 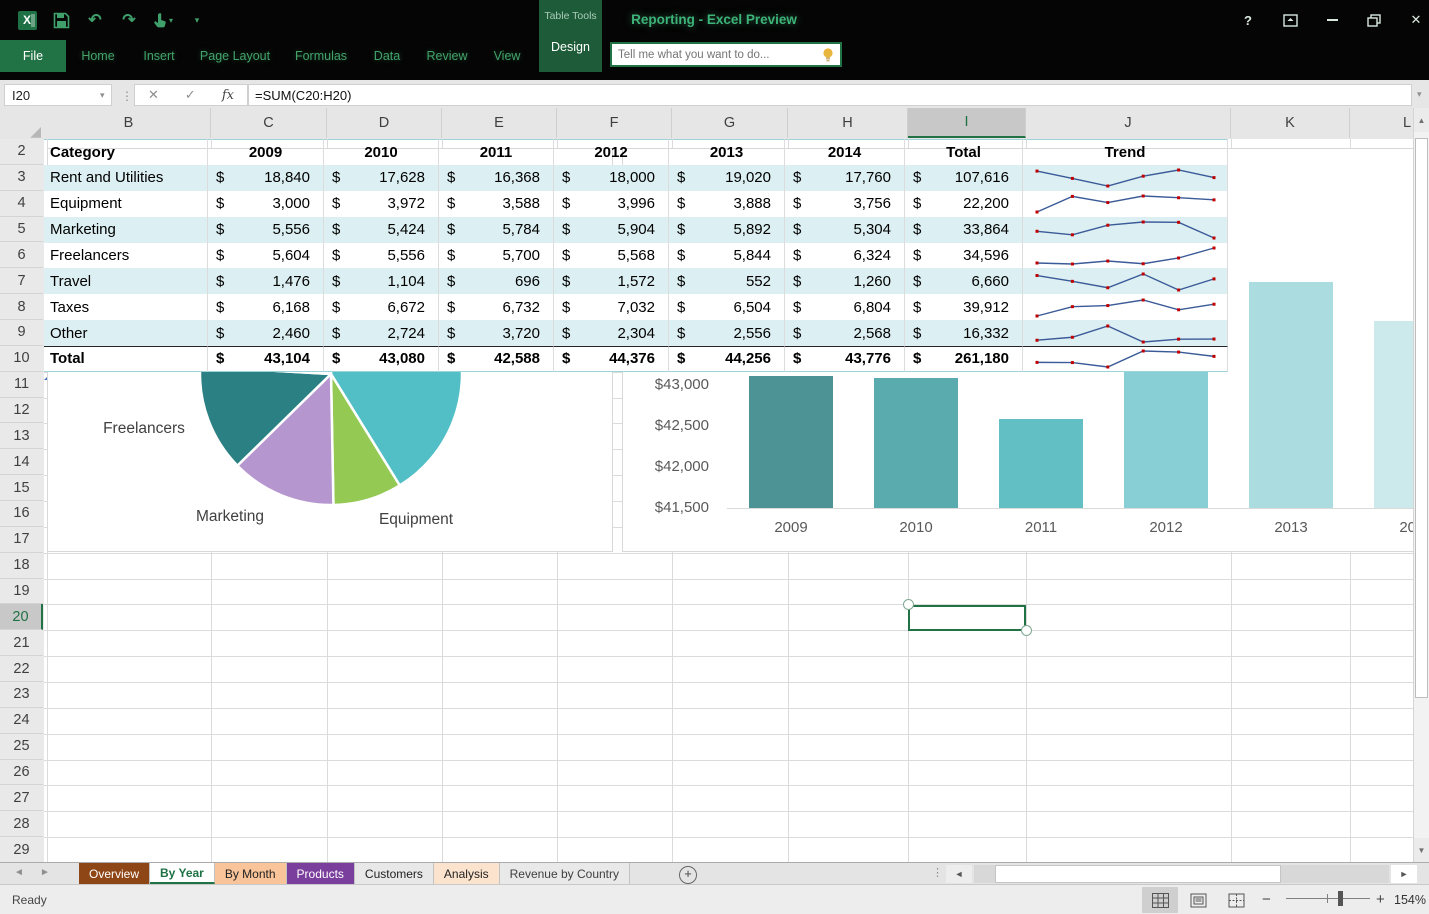 I want to click on table-cell: Equipment, so click(x=126, y=203).